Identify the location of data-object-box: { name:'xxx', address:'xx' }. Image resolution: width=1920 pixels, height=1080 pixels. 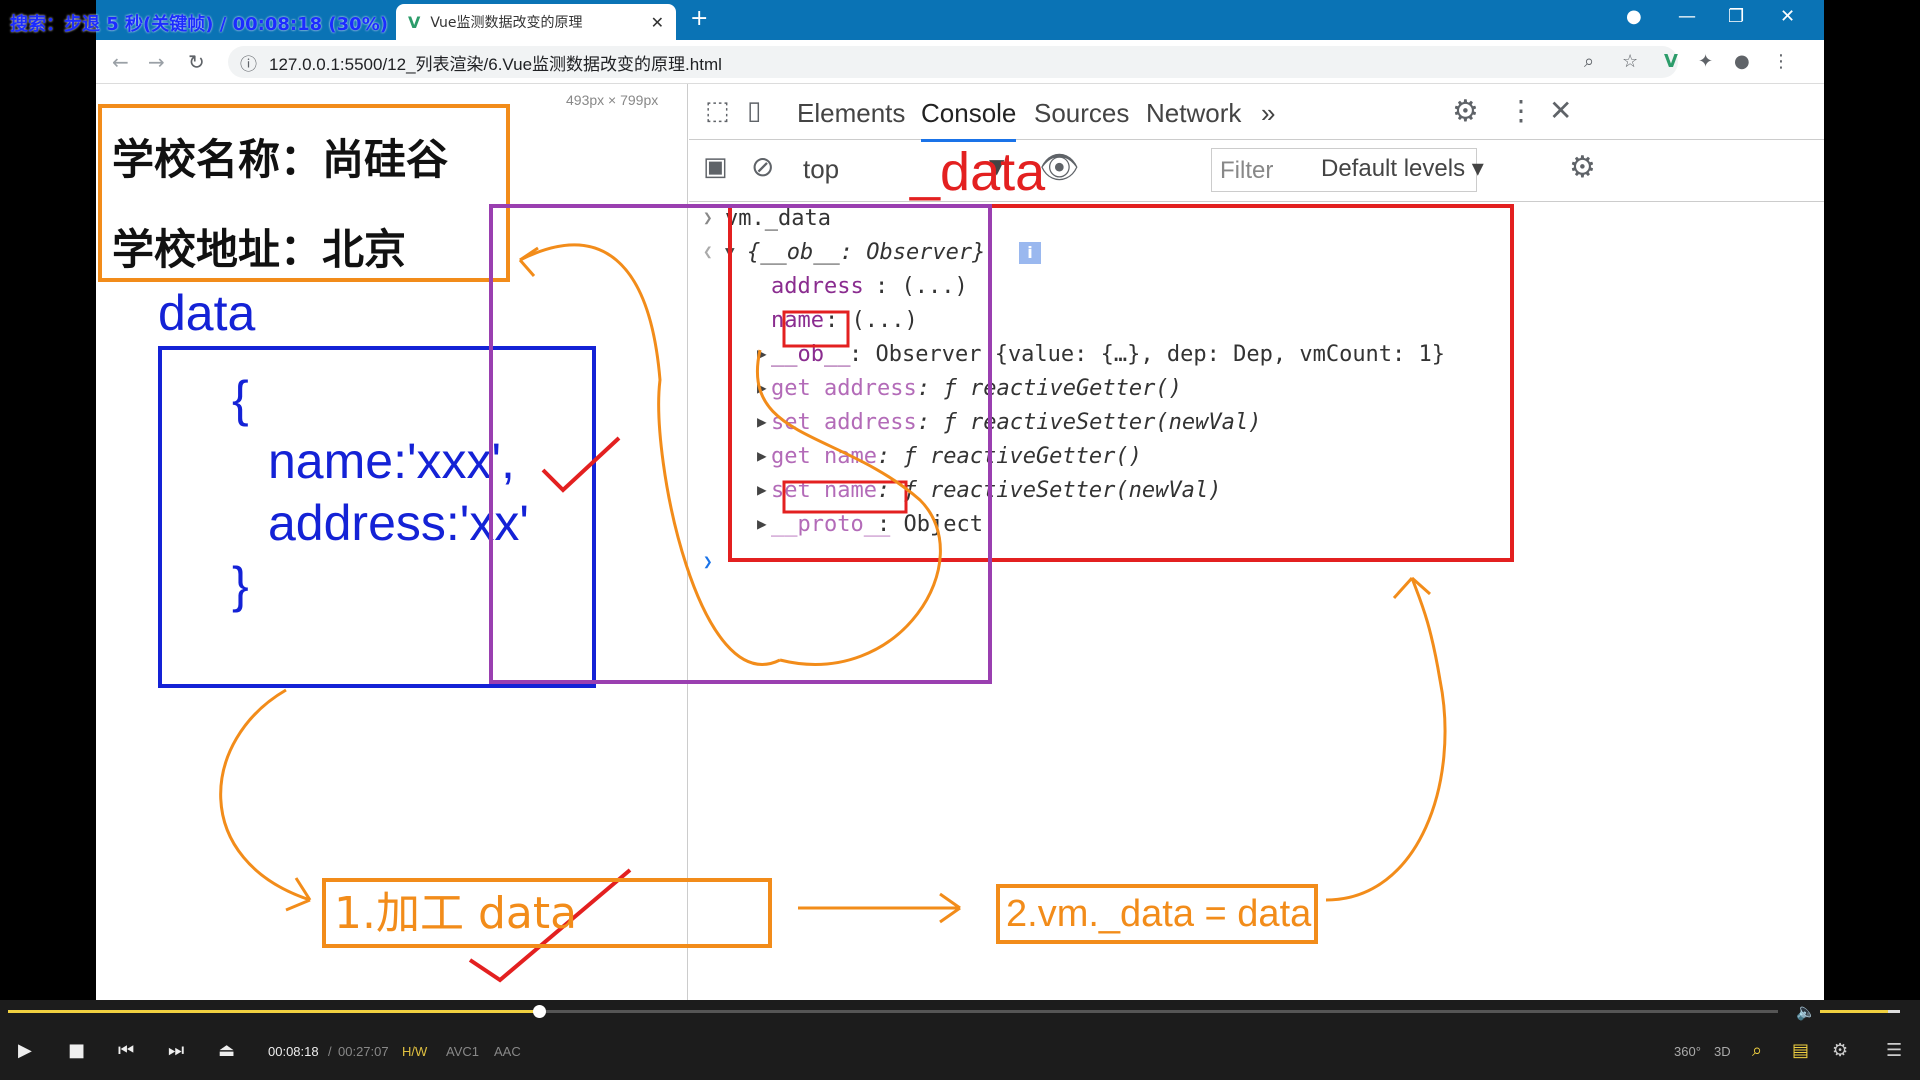
(377, 517).